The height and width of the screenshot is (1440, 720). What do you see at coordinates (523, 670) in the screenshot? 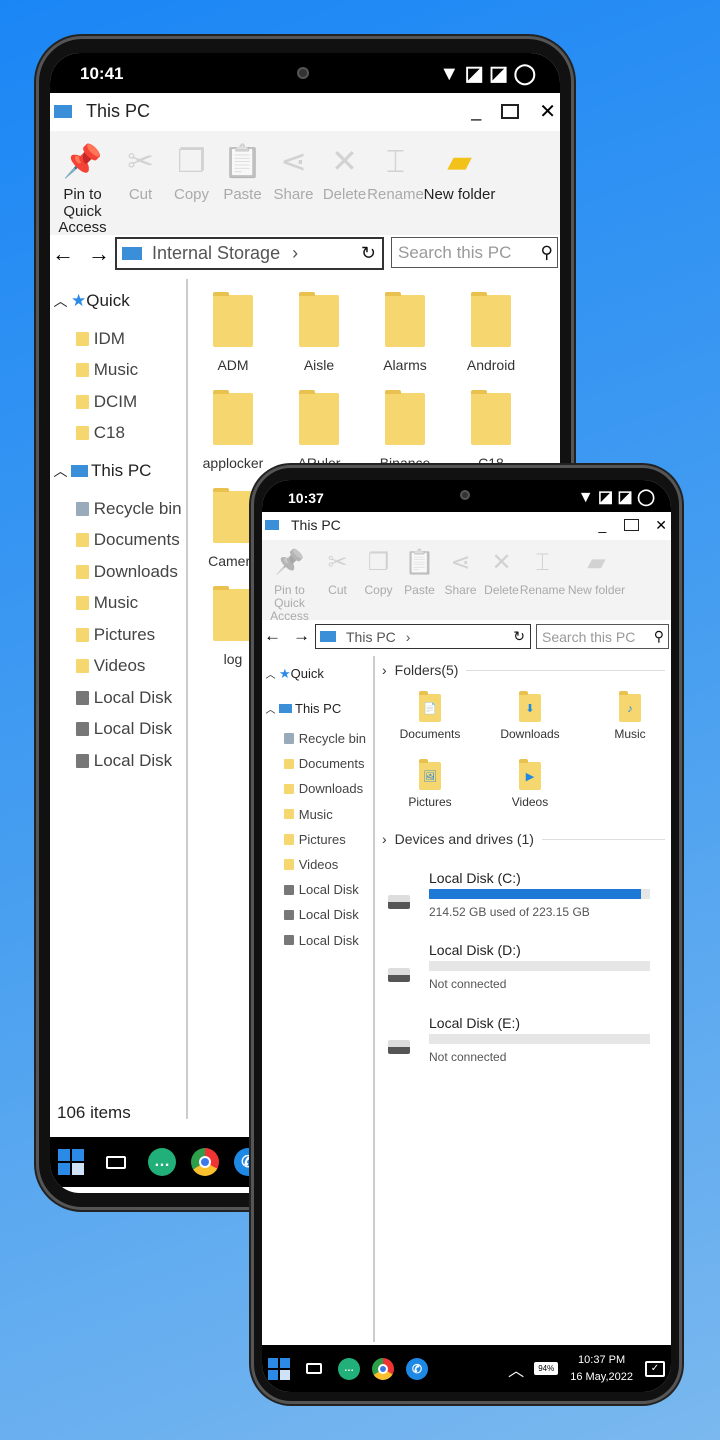
I see `folders-section-header: › Folders(5)` at bounding box center [523, 670].